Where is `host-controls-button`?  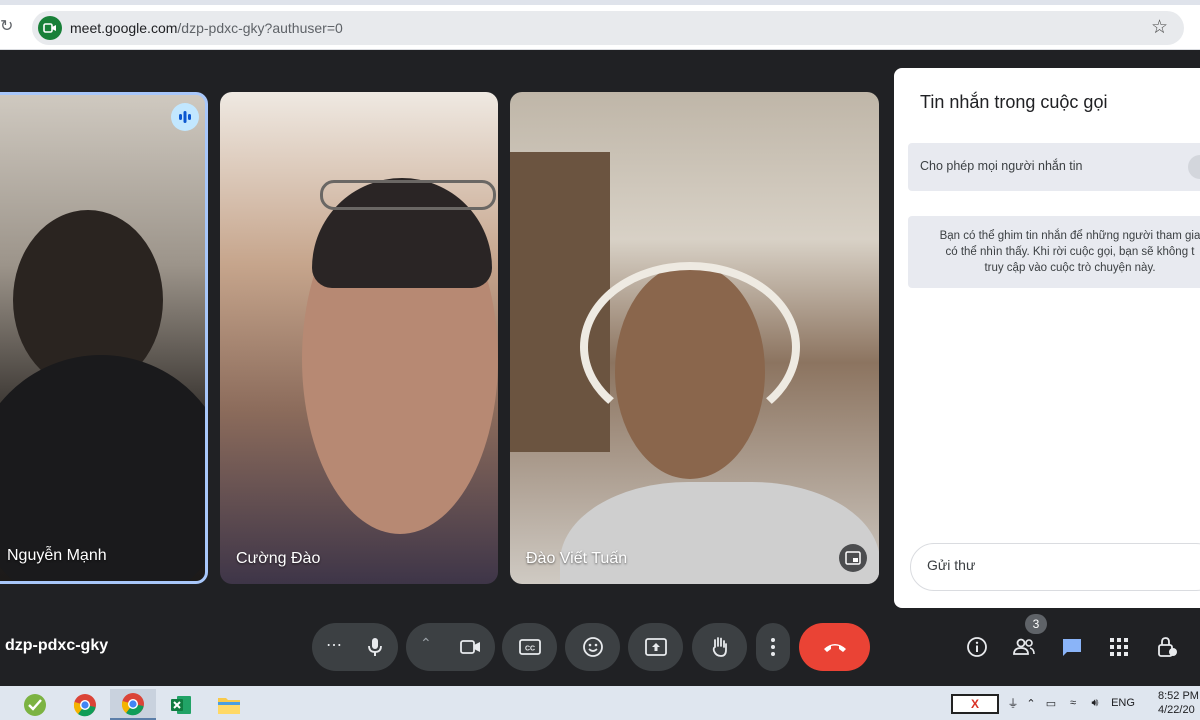 host-controls-button is located at coordinates (1167, 647).